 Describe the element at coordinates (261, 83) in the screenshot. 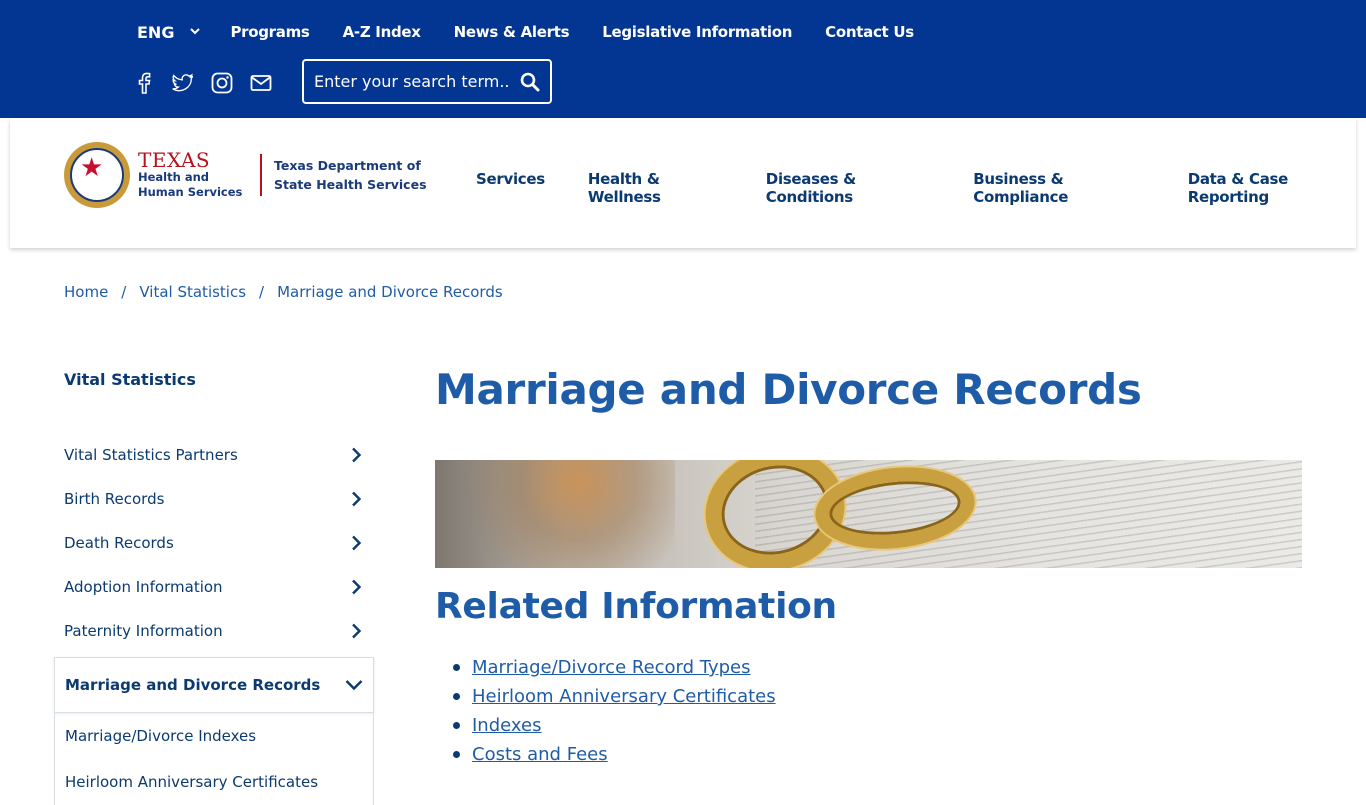

I see `email-icon` at that location.